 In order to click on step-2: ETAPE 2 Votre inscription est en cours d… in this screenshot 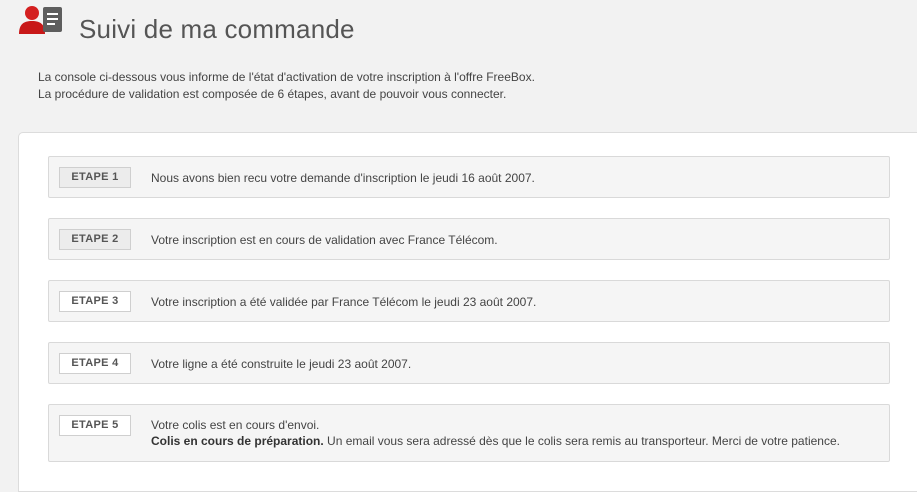, I will do `click(469, 239)`.